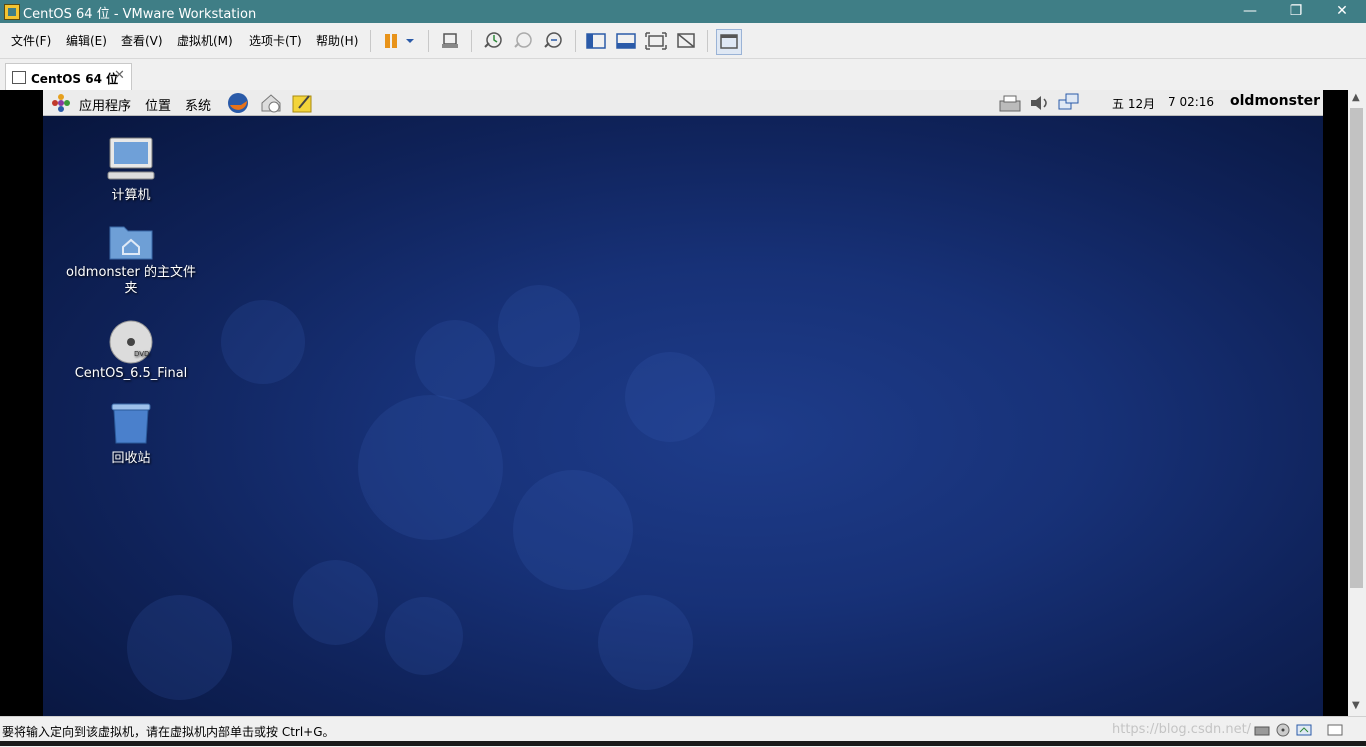 The height and width of the screenshot is (747, 1366). What do you see at coordinates (1304, 729) in the screenshot?
I see `network-adapter-icon` at bounding box center [1304, 729].